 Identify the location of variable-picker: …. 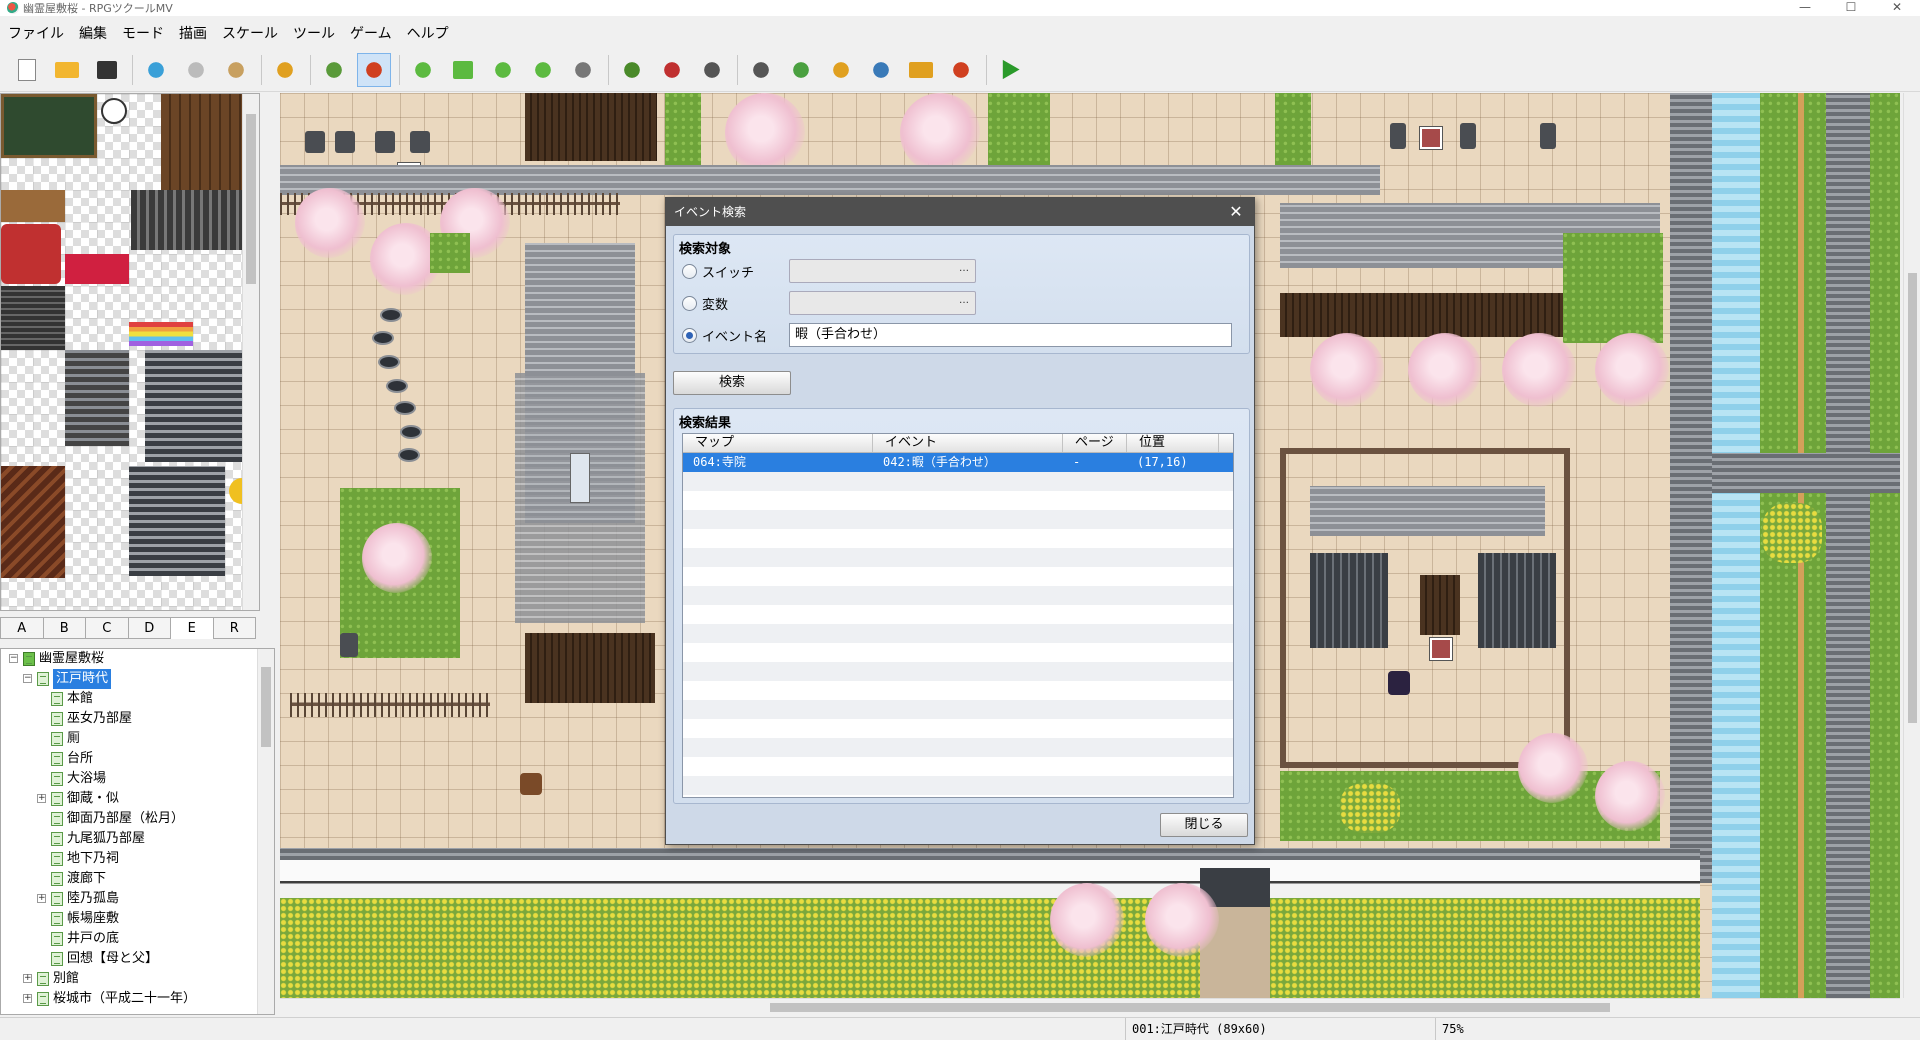
(882, 303).